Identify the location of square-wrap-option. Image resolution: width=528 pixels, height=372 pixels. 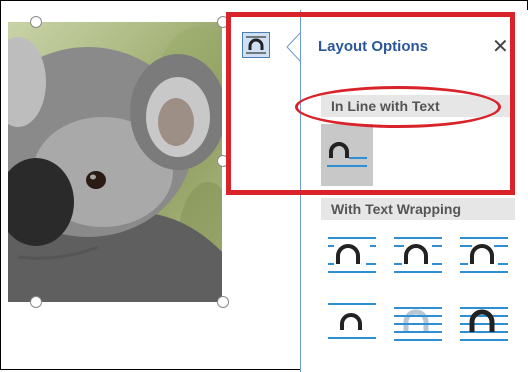
(352, 255).